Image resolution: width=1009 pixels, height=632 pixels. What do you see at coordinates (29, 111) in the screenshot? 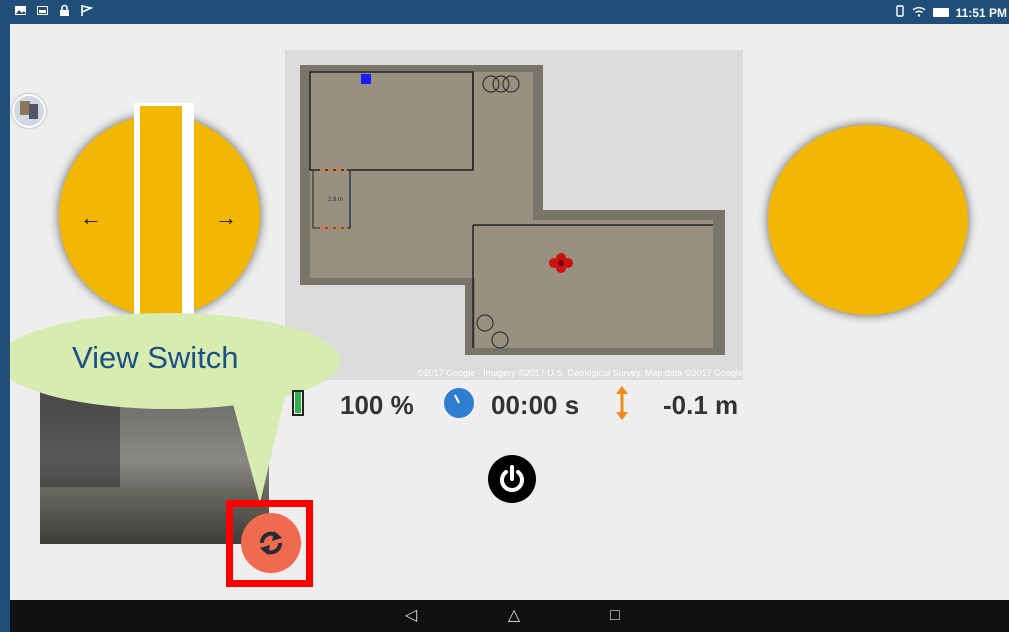
I see `profile-avatar` at bounding box center [29, 111].